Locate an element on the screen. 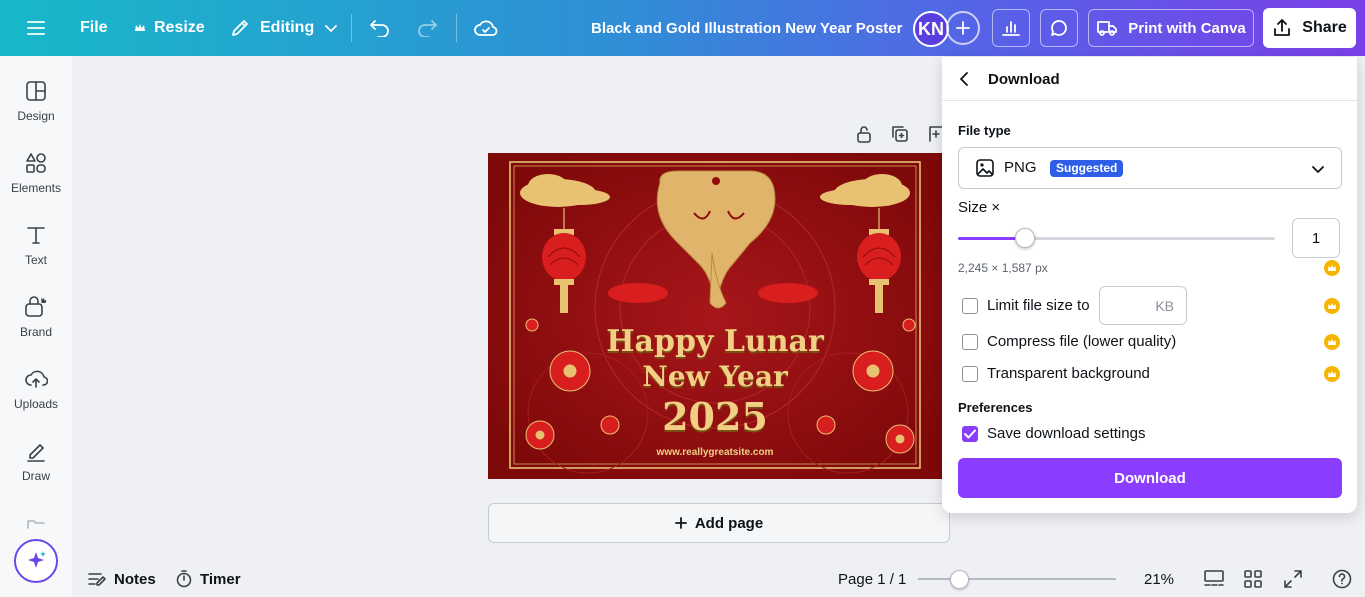  sidebar-item-text: Text is located at coordinates (36, 257).